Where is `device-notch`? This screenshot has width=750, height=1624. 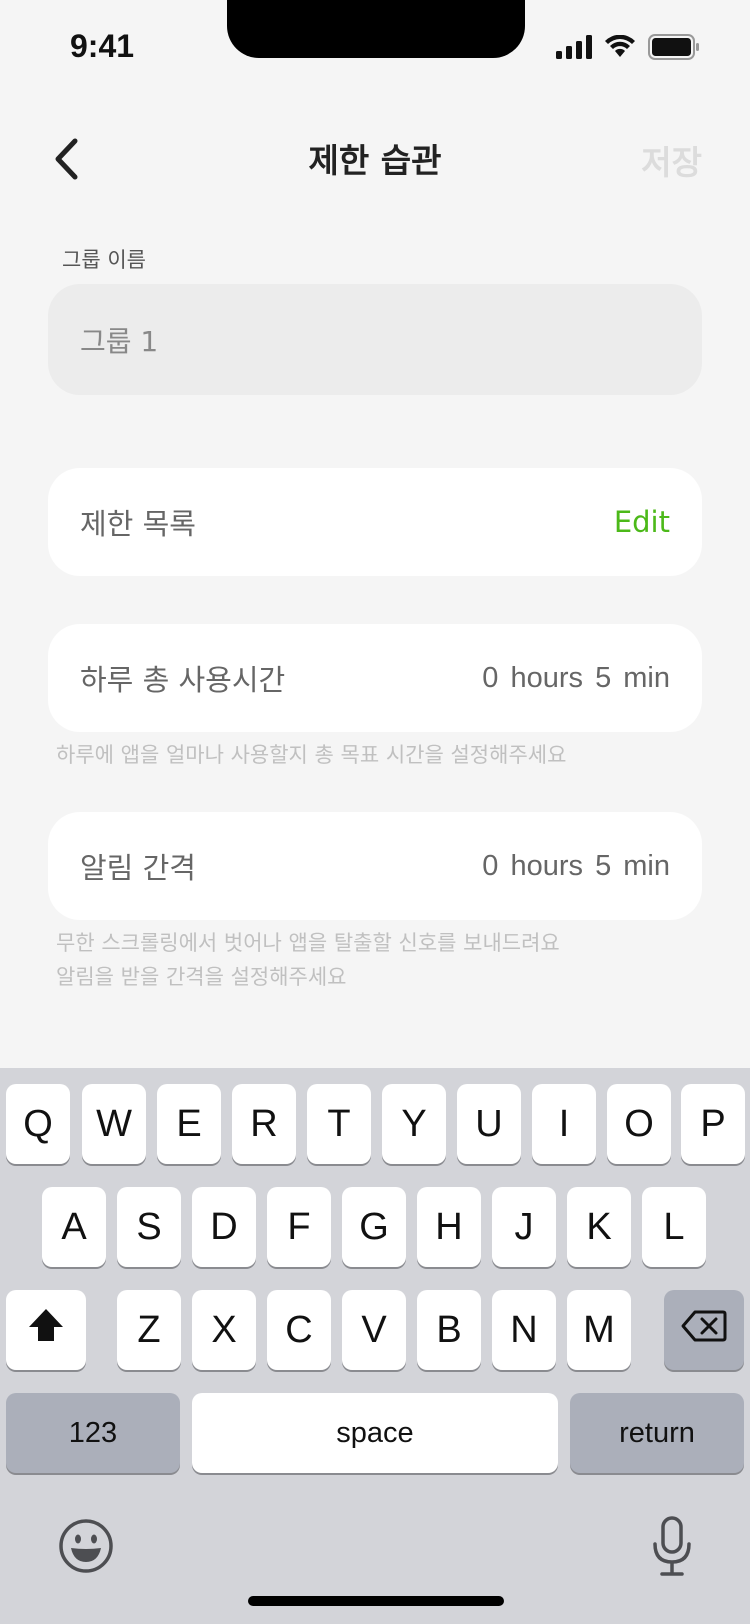
device-notch is located at coordinates (376, 29).